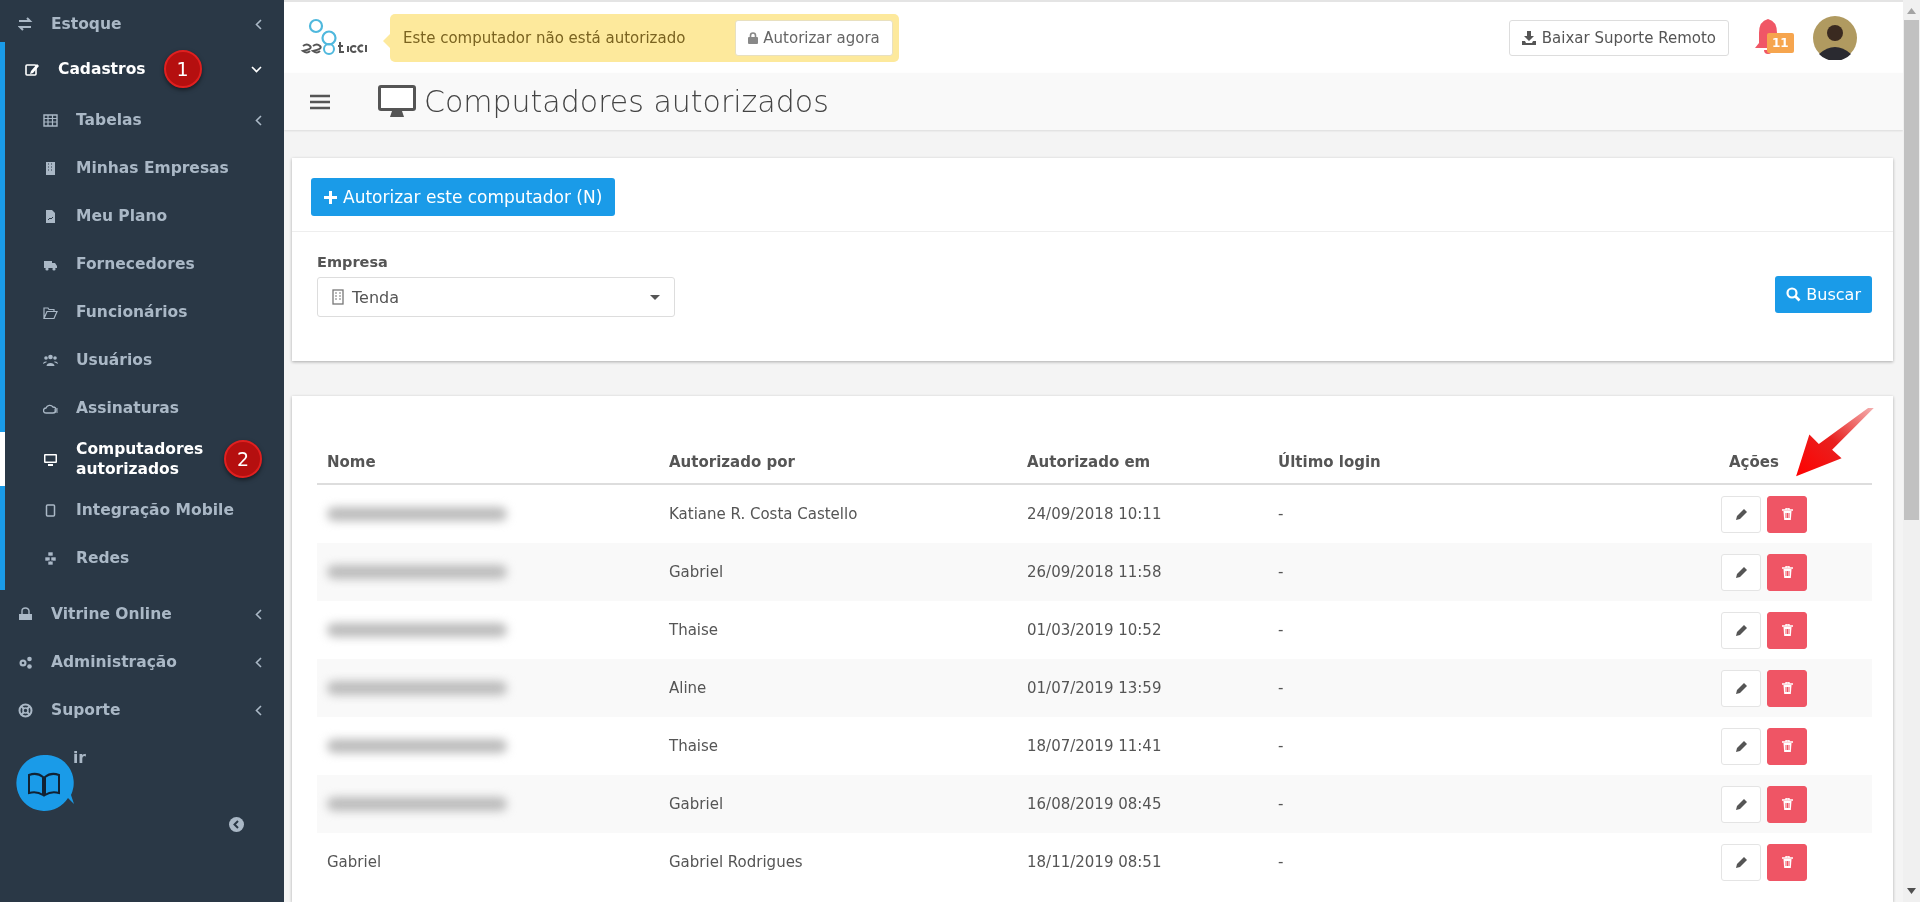 The width and height of the screenshot is (1920, 902). What do you see at coordinates (1094, 688) in the screenshot?
I see `table-cell-text: 01/07/2019 13:59` at bounding box center [1094, 688].